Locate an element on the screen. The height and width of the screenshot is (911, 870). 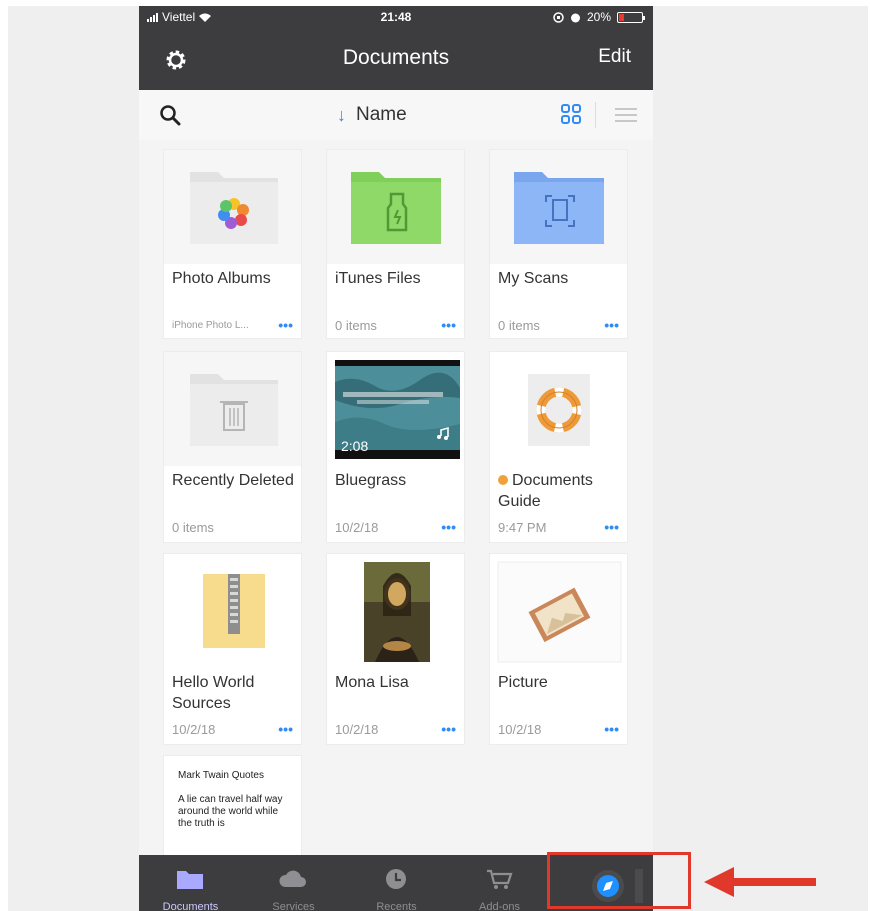
scans-folder-icon is located at coordinates (558, 207).